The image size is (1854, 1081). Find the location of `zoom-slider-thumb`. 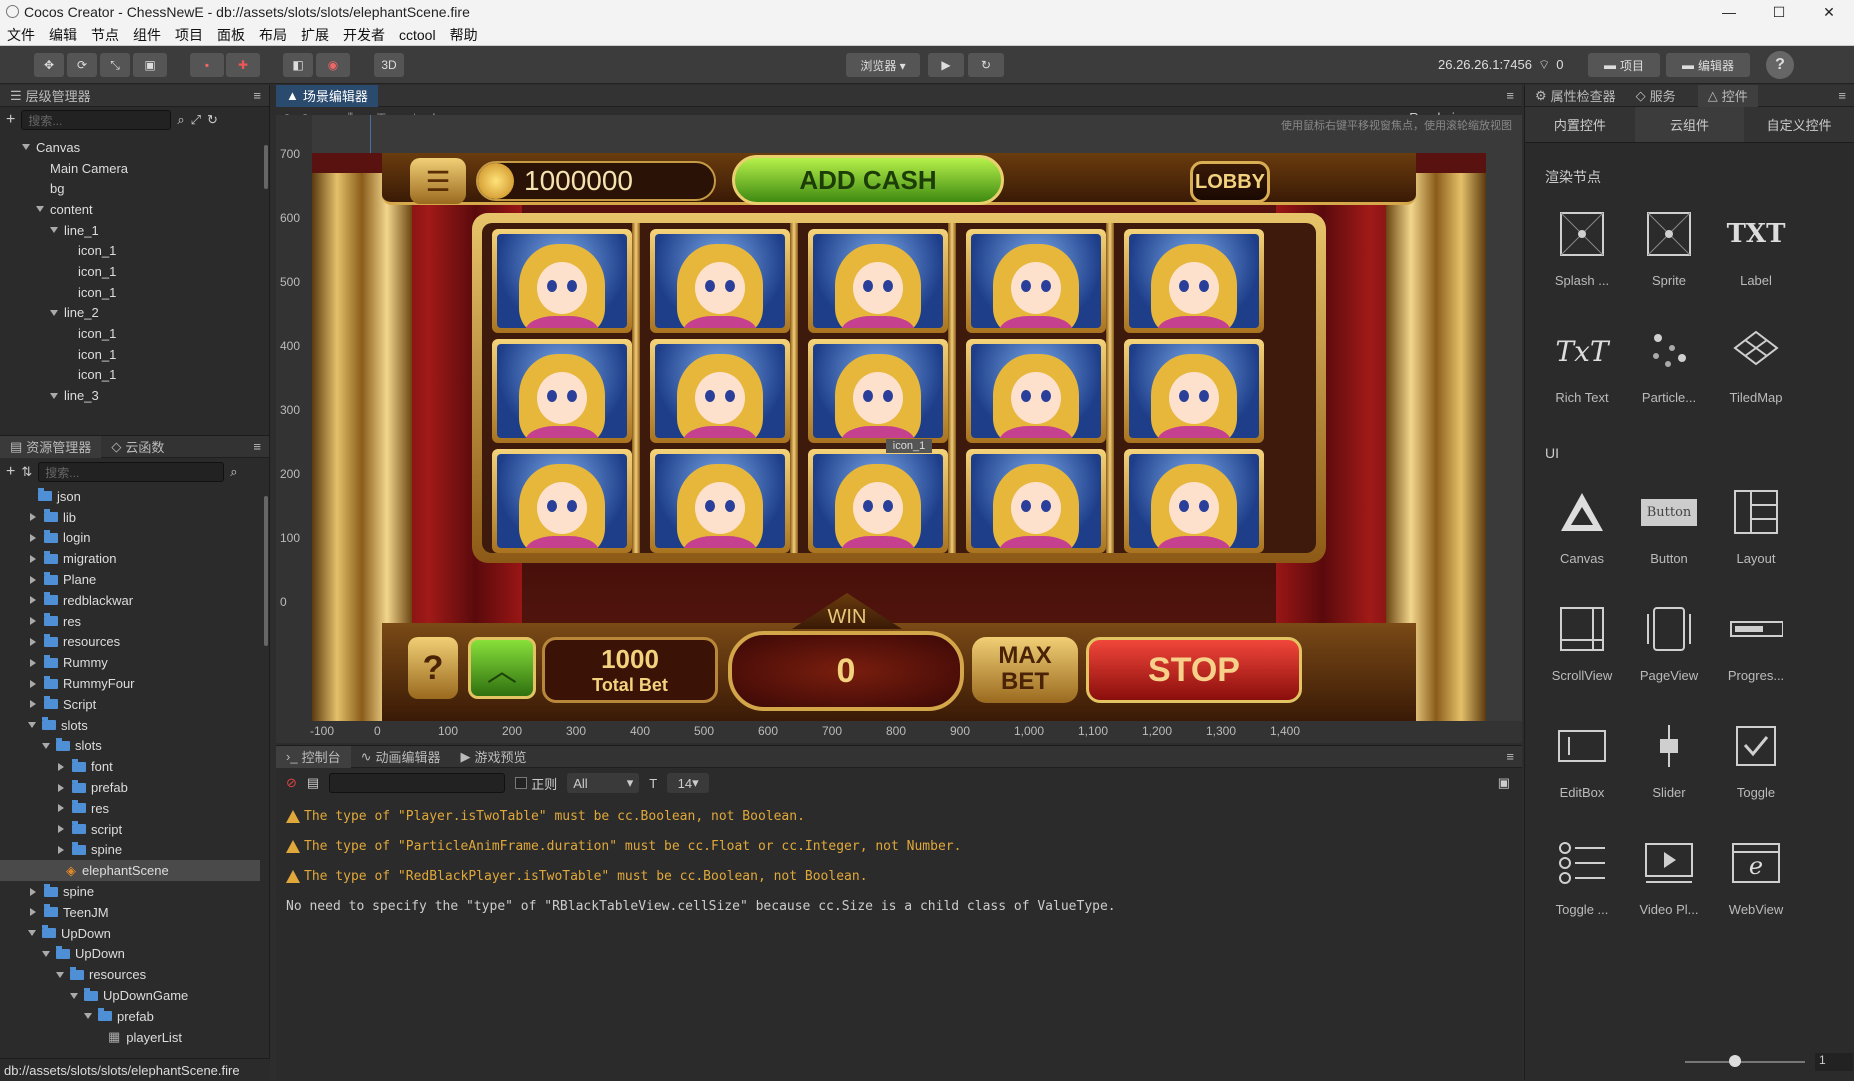

zoom-slider-thumb is located at coordinates (1735, 1061).